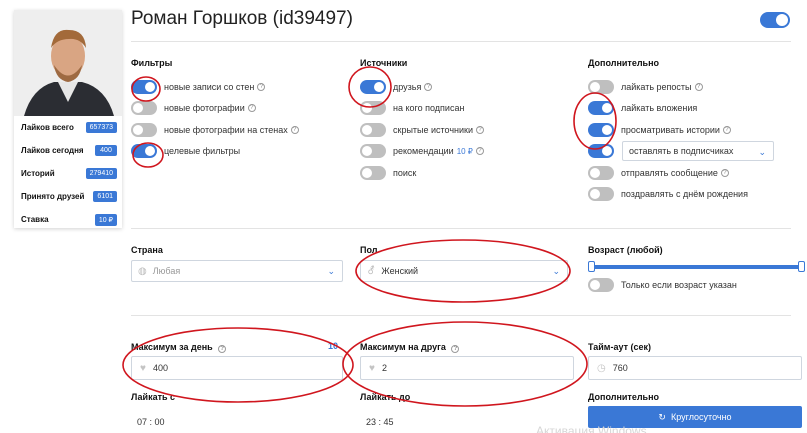 The image size is (807, 433). I want to click on stat-value: 657373, so click(101, 127).